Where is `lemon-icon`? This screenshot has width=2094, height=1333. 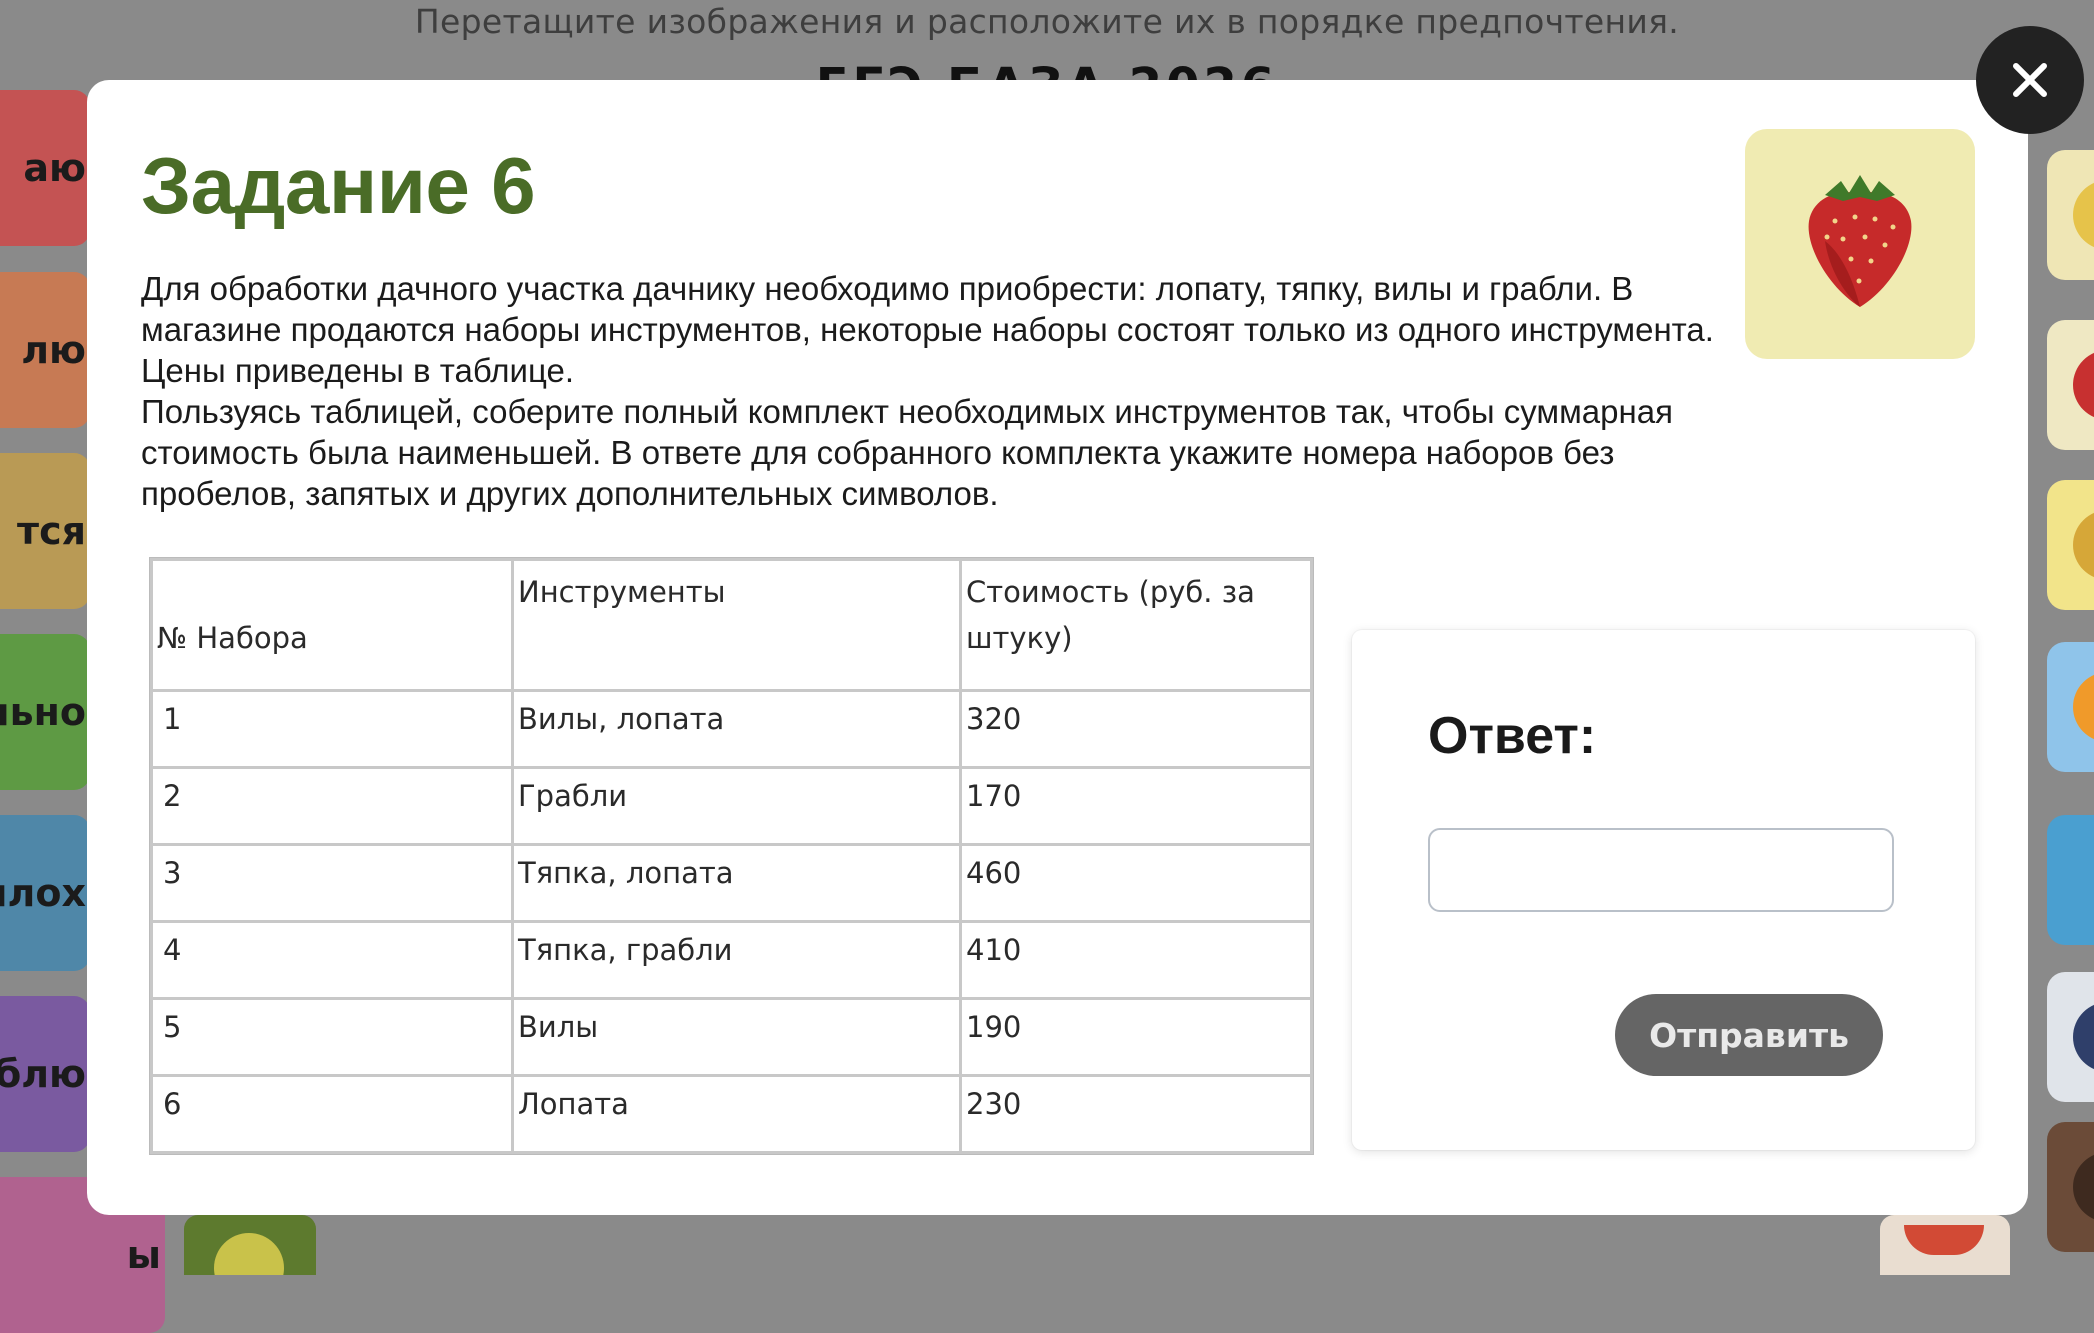 lemon-icon is located at coordinates (249, 1254).